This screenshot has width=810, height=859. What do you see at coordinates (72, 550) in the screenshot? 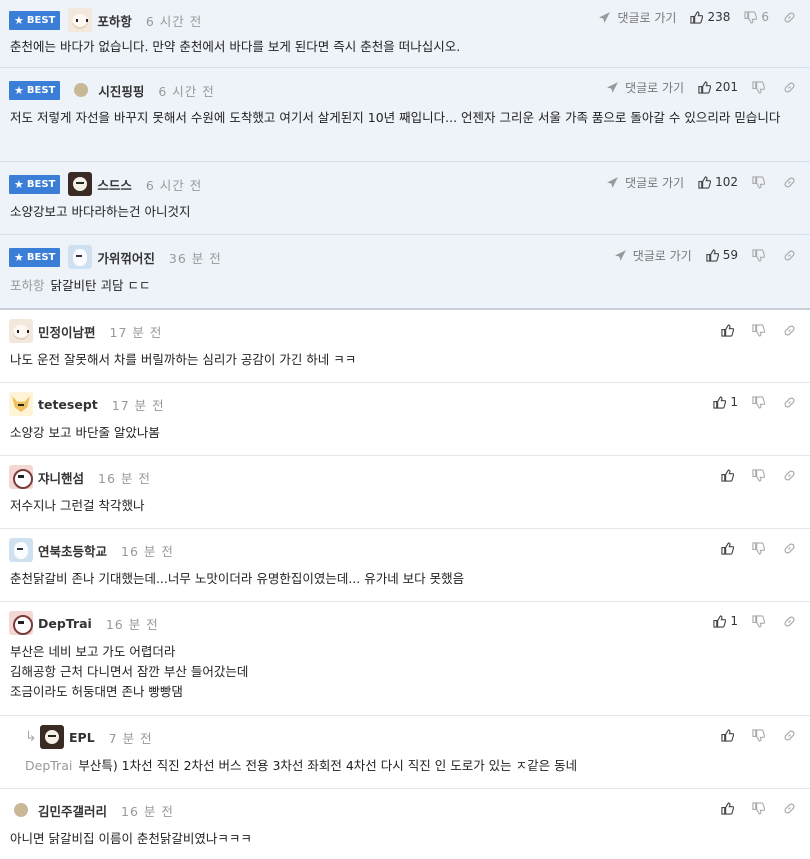
I see `nickname: 연북초등학교` at bounding box center [72, 550].